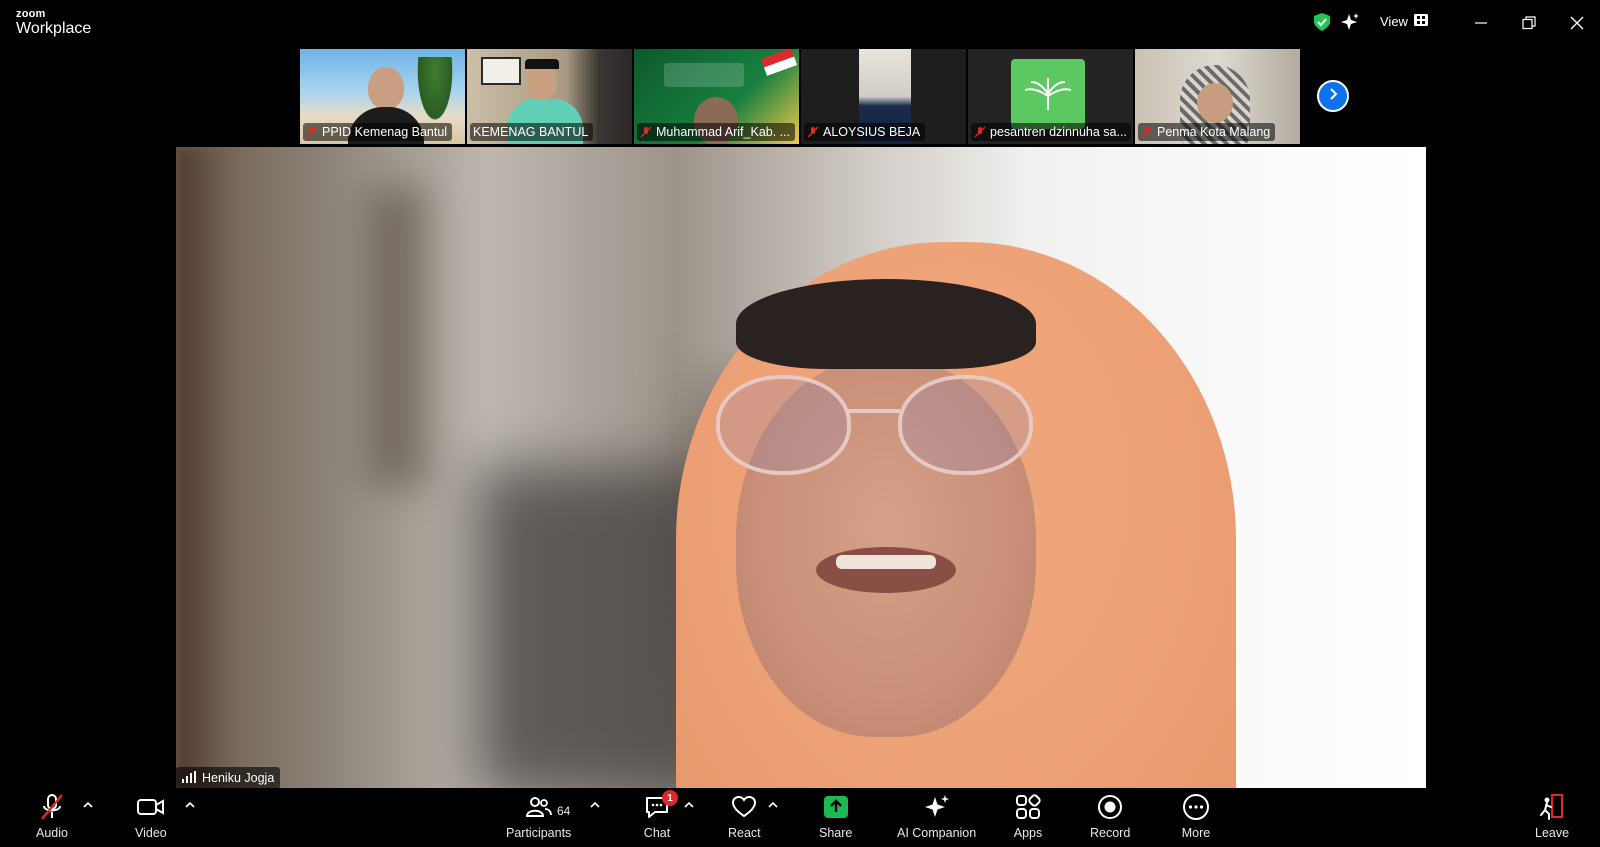  What do you see at coordinates (836, 833) in the screenshot?
I see `share-label: Share` at bounding box center [836, 833].